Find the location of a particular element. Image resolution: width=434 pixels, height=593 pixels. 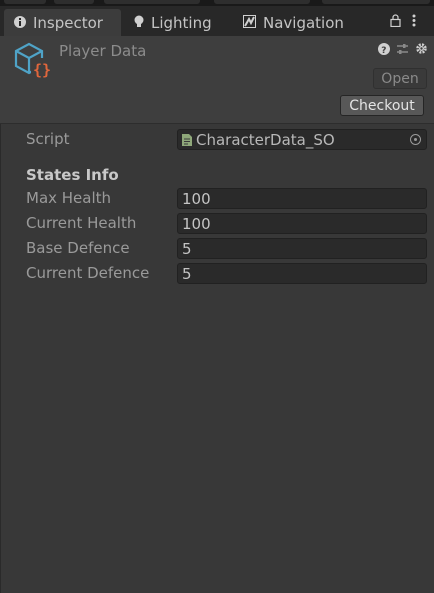

base-defence-label: Base Defence is located at coordinates (78, 248).